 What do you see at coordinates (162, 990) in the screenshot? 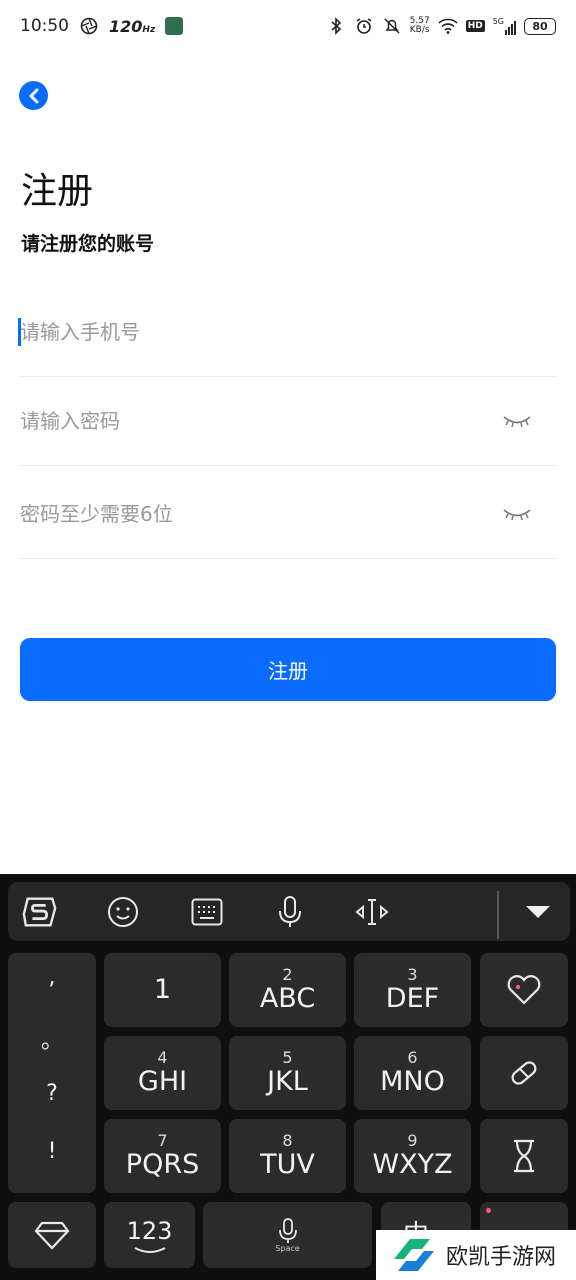
I see `key-1: 1` at bounding box center [162, 990].